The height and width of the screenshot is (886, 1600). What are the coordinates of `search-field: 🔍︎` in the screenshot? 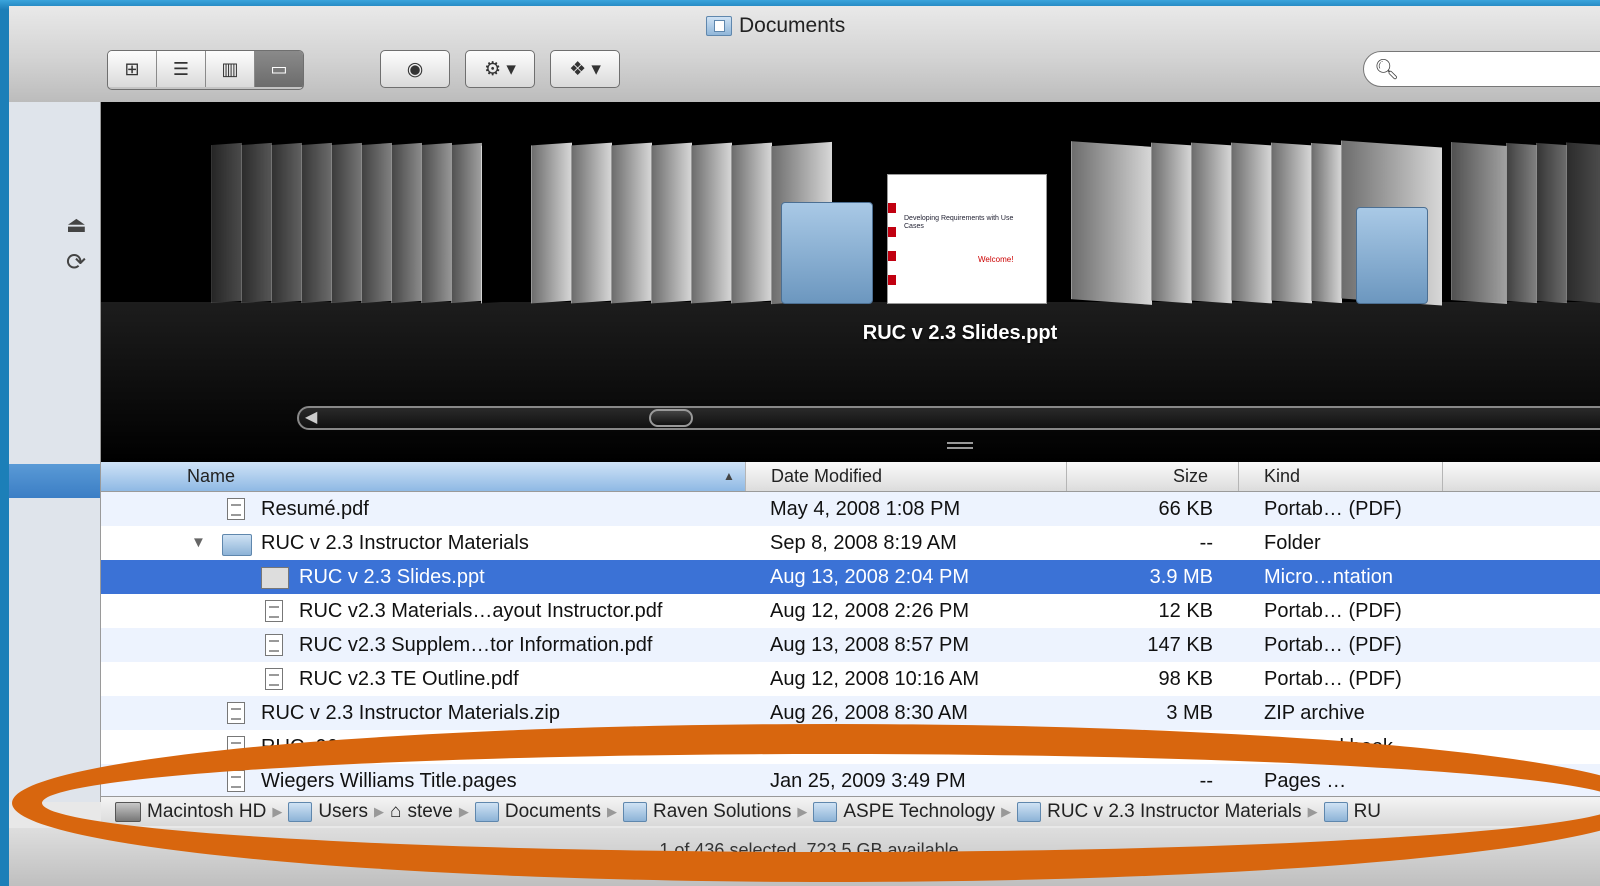 It's located at (1481, 69).